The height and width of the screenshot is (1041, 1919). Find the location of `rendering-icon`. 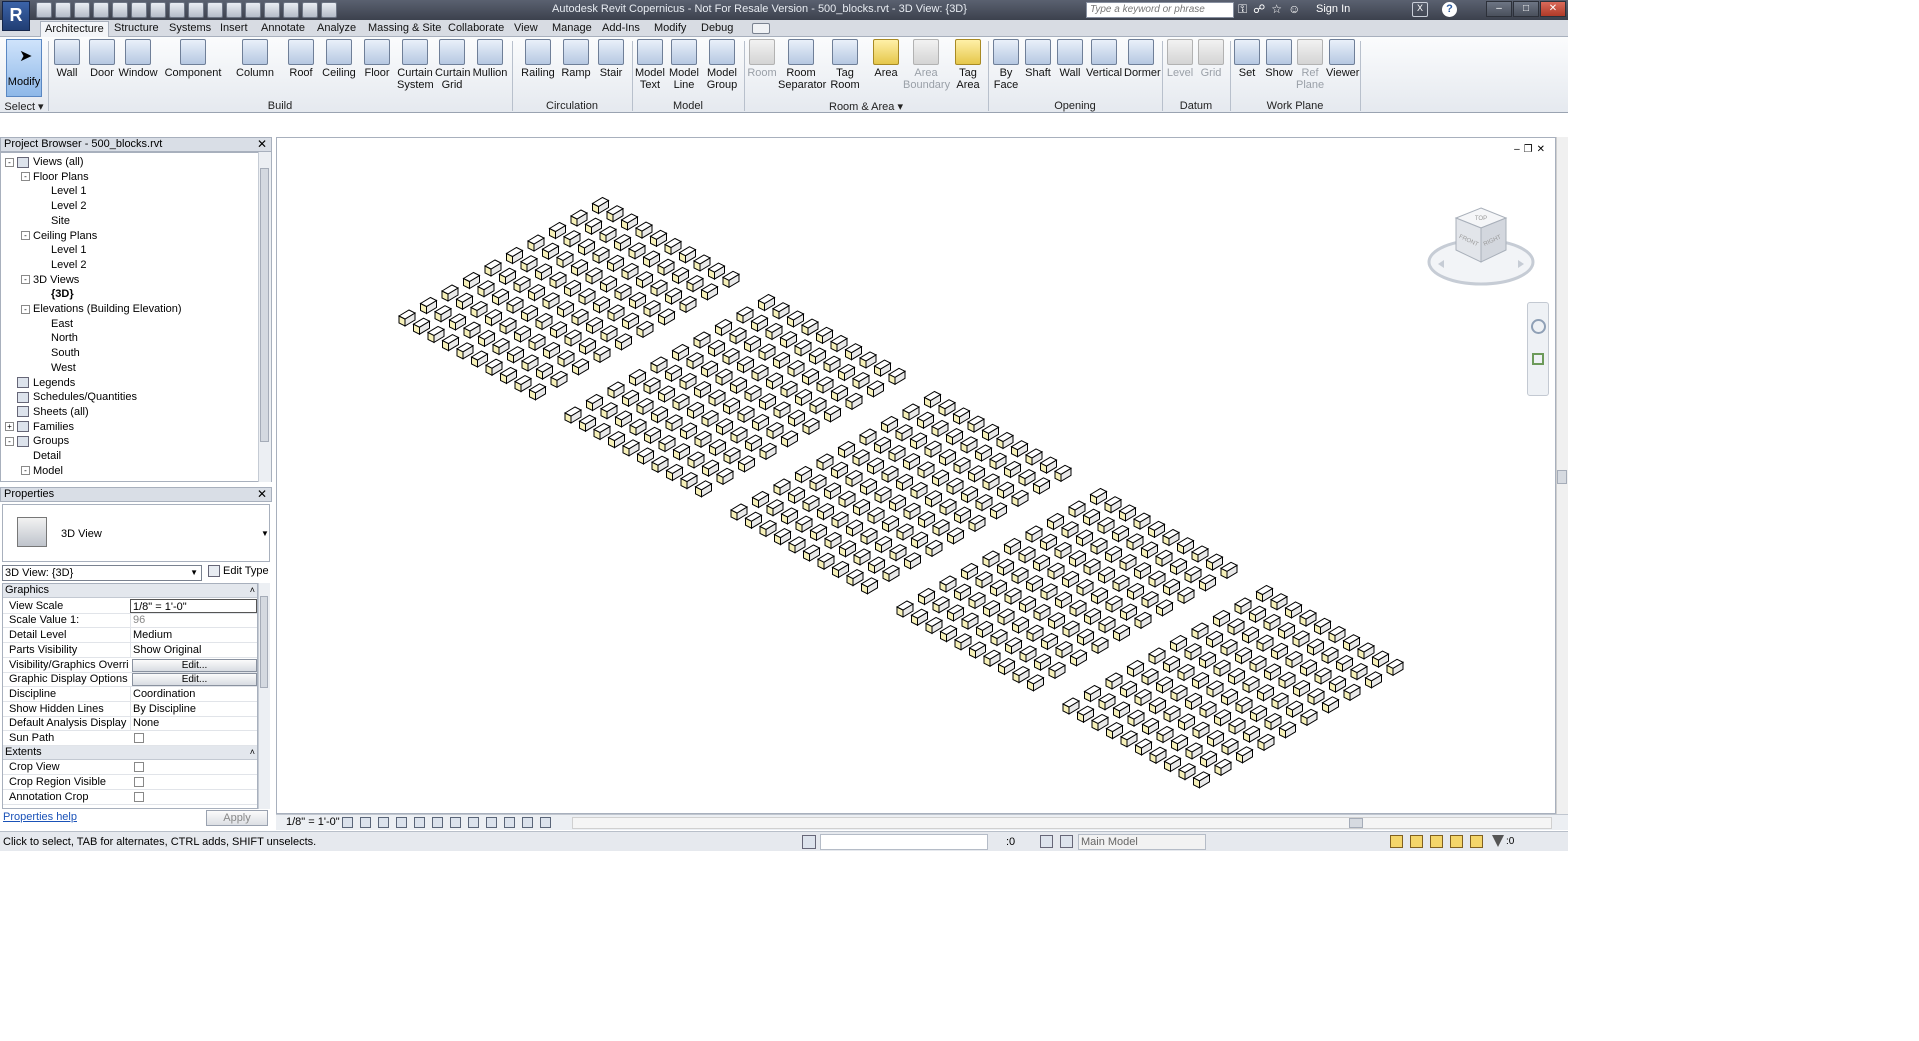

rendering-icon is located at coordinates (419, 822).